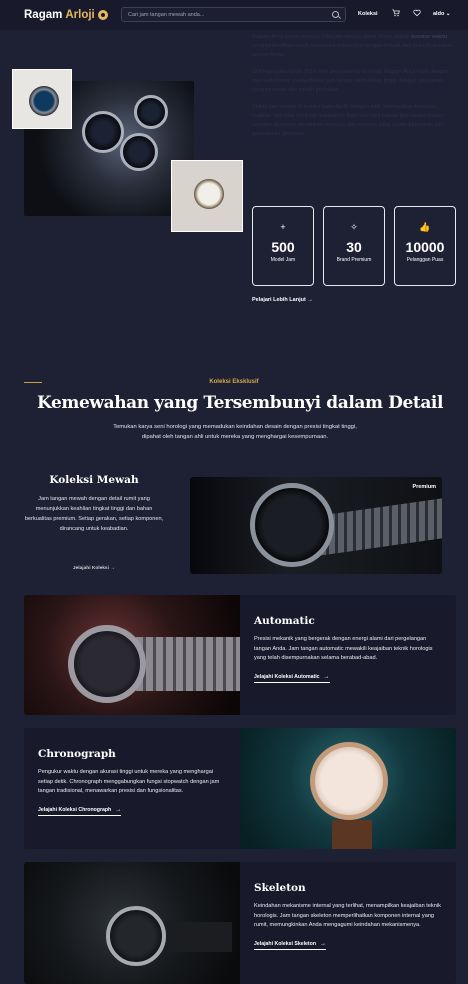  What do you see at coordinates (230, 14) in the screenshot?
I see `search-input` at bounding box center [230, 14].